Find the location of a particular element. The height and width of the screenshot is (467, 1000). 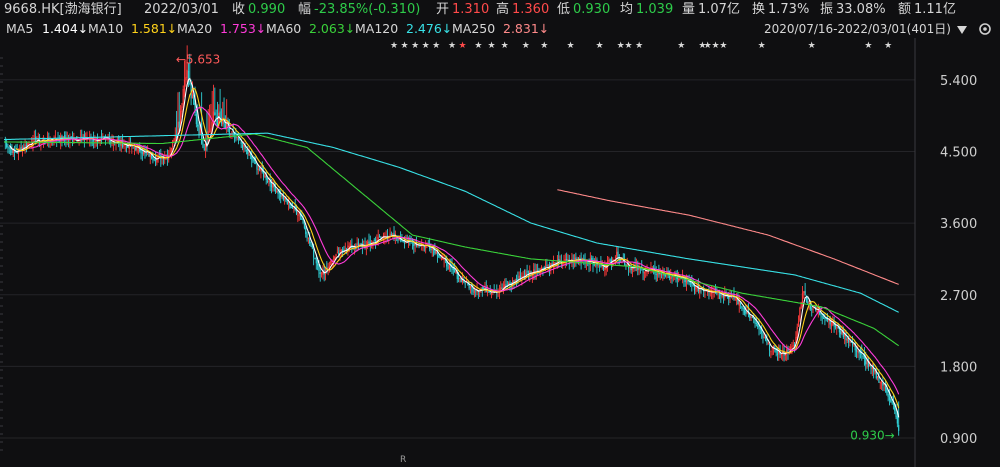

ma250-label: MA250 is located at coordinates (474, 28).